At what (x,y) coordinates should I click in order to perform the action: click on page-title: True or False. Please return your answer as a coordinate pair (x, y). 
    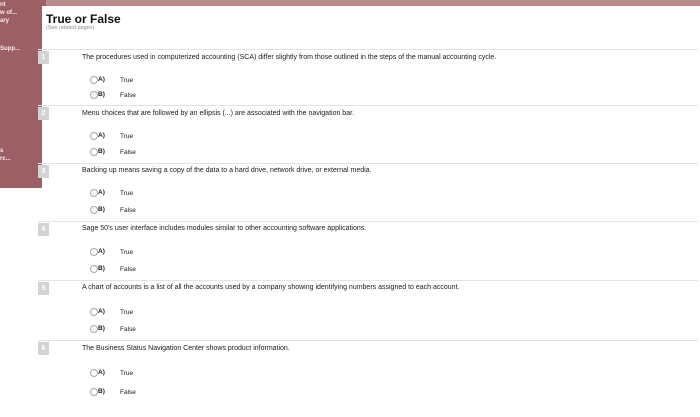
    Looking at the image, I should click on (83, 19).